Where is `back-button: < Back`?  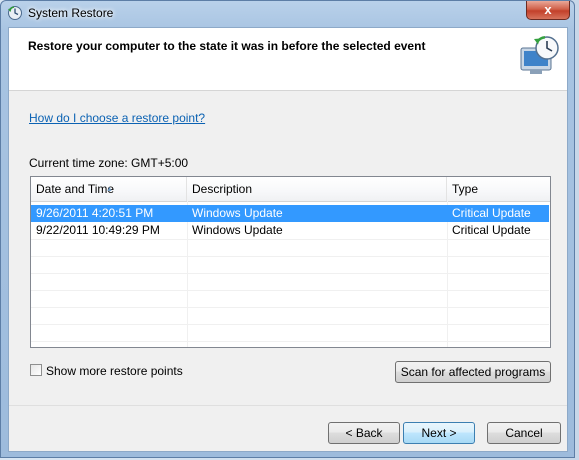
back-button: < Back is located at coordinates (364, 433).